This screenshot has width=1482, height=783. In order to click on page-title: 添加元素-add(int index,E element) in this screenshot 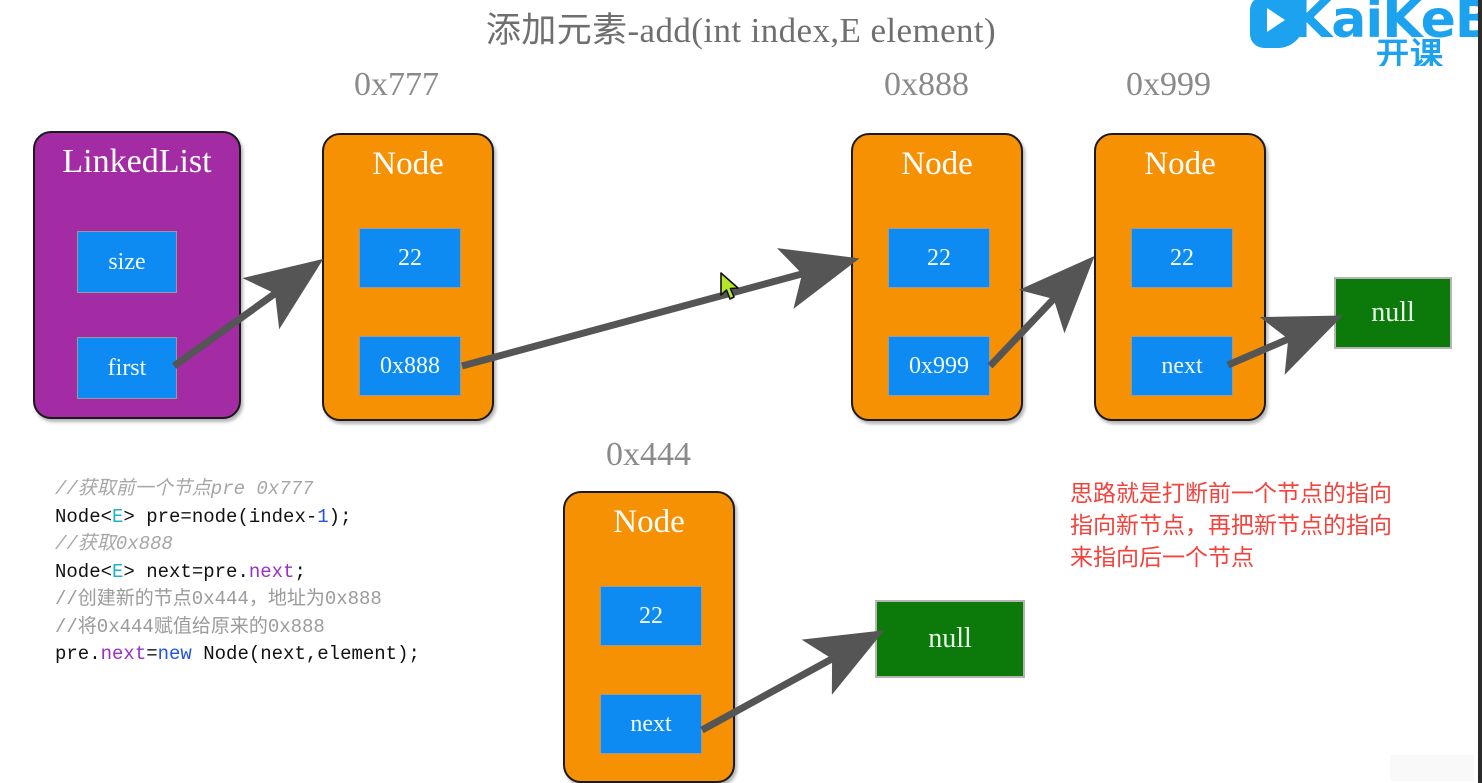, I will do `click(741, 30)`.